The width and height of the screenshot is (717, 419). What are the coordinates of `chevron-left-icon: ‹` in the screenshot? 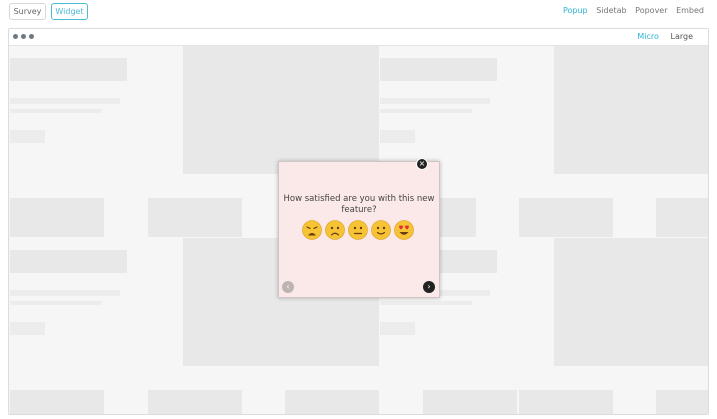 It's located at (288, 287).